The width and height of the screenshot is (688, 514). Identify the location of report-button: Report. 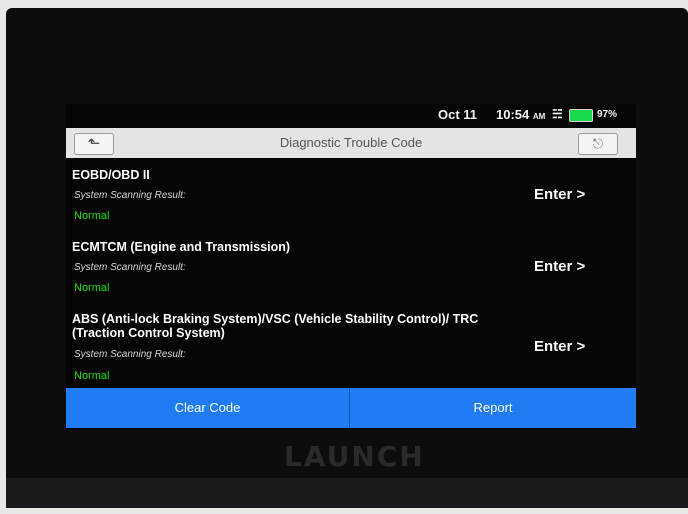
(493, 408).